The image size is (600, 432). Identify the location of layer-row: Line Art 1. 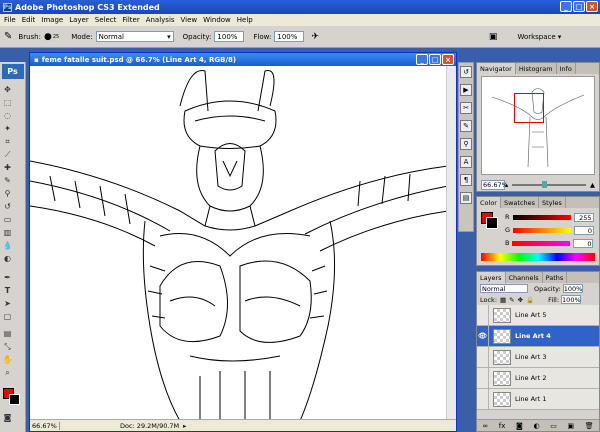
(538, 399).